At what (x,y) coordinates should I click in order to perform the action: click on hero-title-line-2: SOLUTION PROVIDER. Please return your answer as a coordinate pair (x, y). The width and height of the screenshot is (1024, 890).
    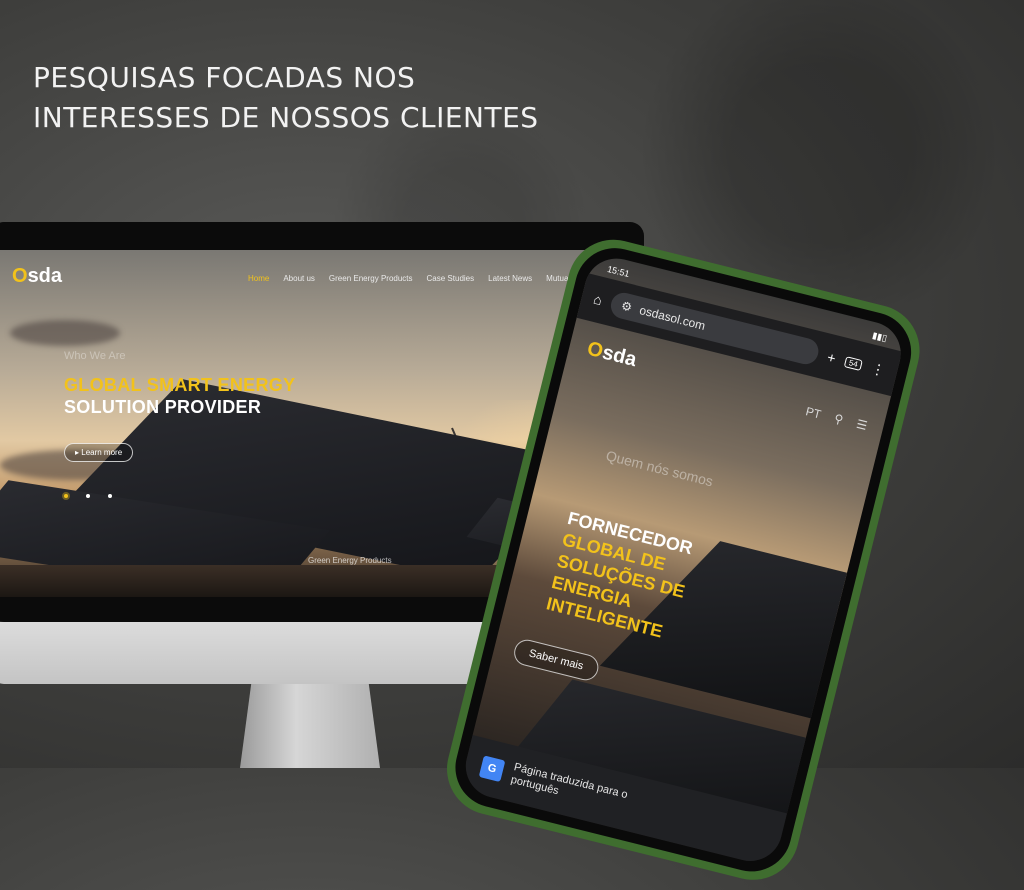
    Looking at the image, I should click on (163, 407).